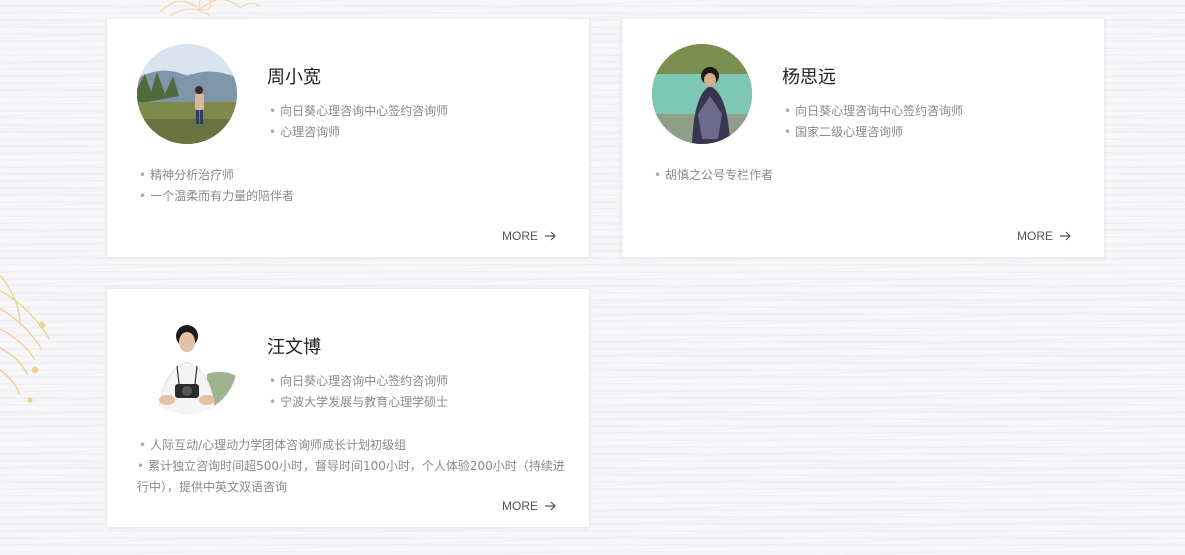 The height and width of the screenshot is (555, 1185). I want to click on credential-list: 向日葵心理咨询中心签约咨询师 国家二级心理咨询师, so click(873, 122).